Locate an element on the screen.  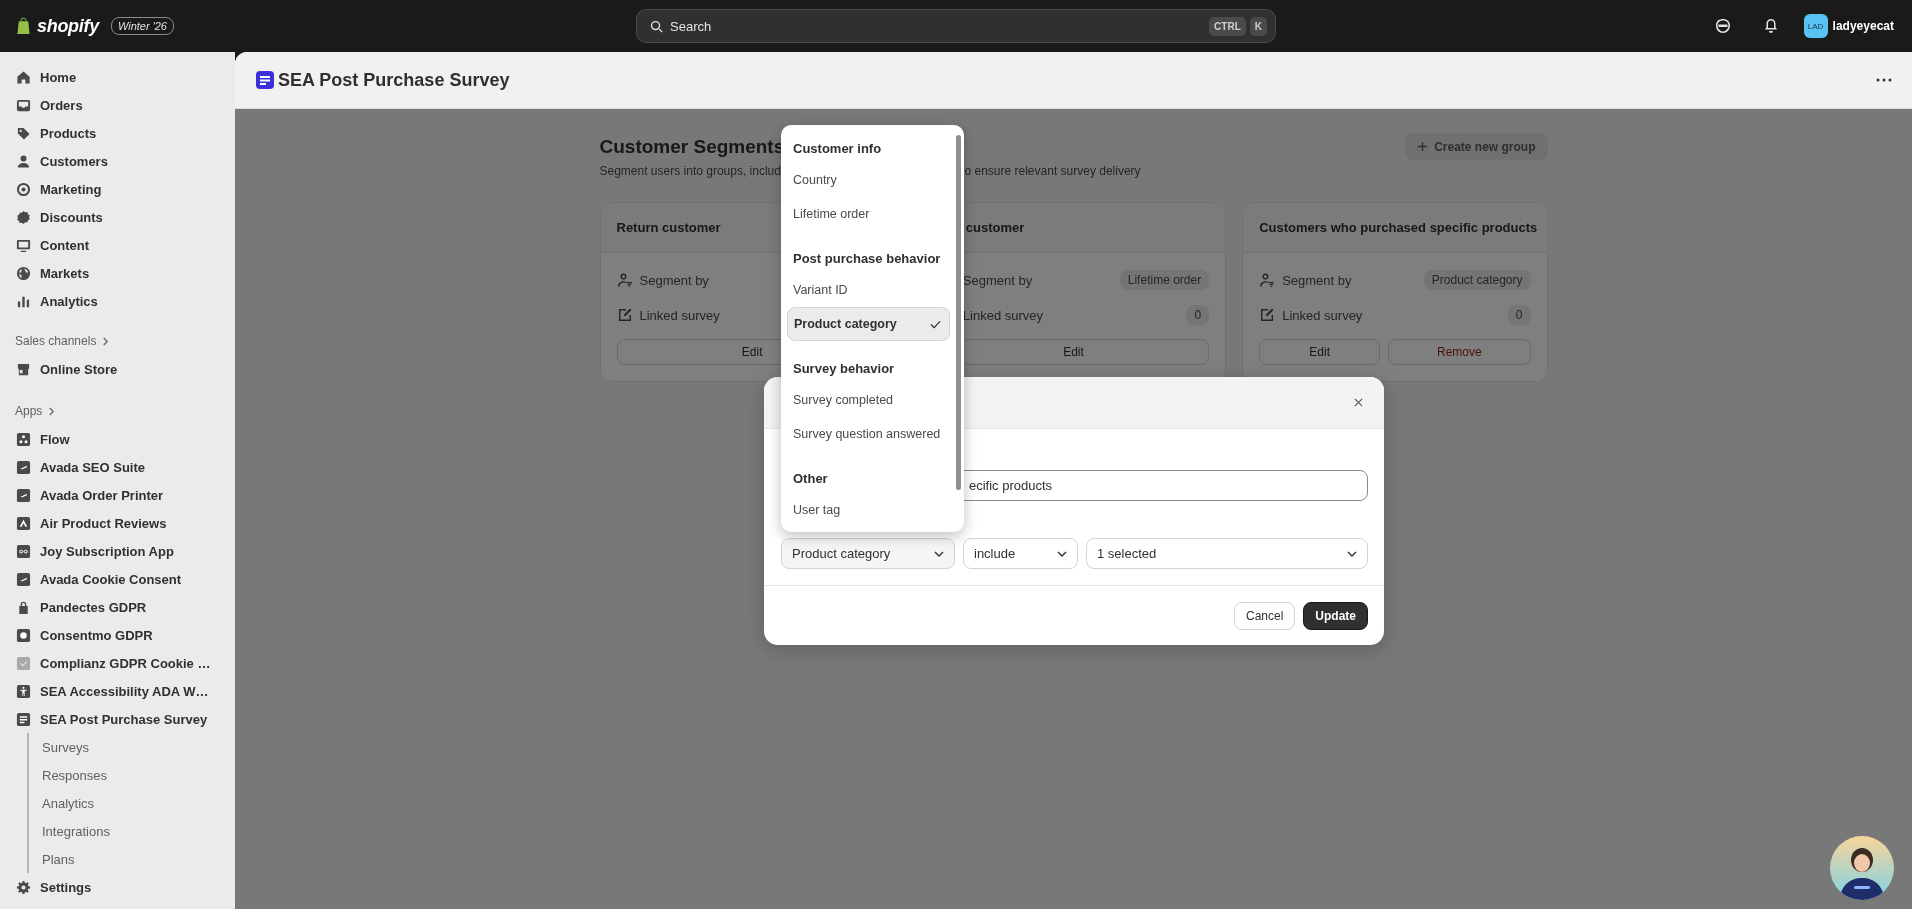
cancel-button: Cancel is located at coordinates (1264, 616).